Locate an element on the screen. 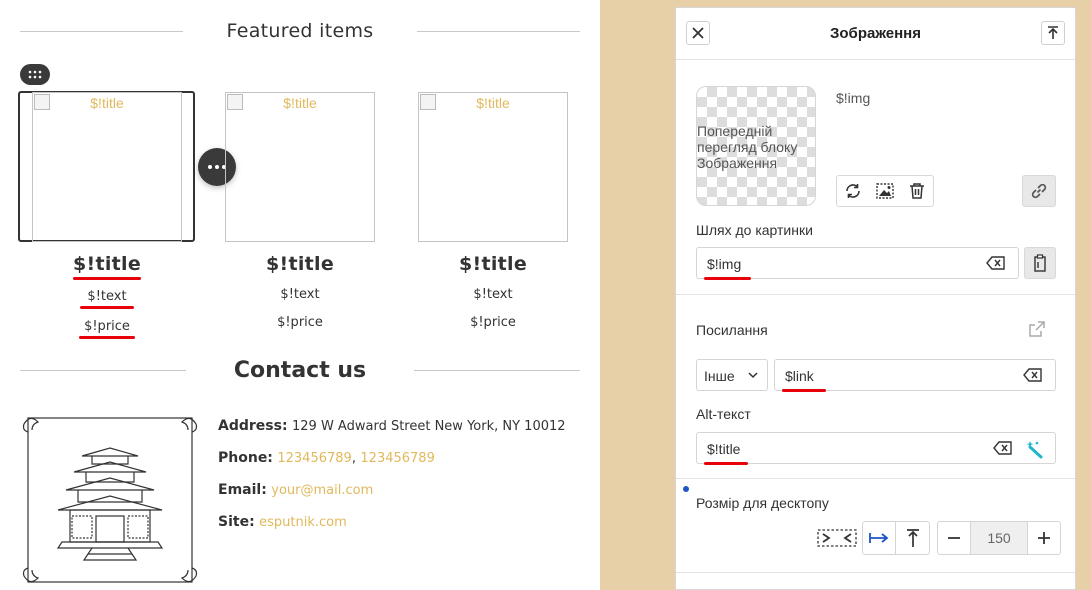  fill-width-button is located at coordinates (879, 538).